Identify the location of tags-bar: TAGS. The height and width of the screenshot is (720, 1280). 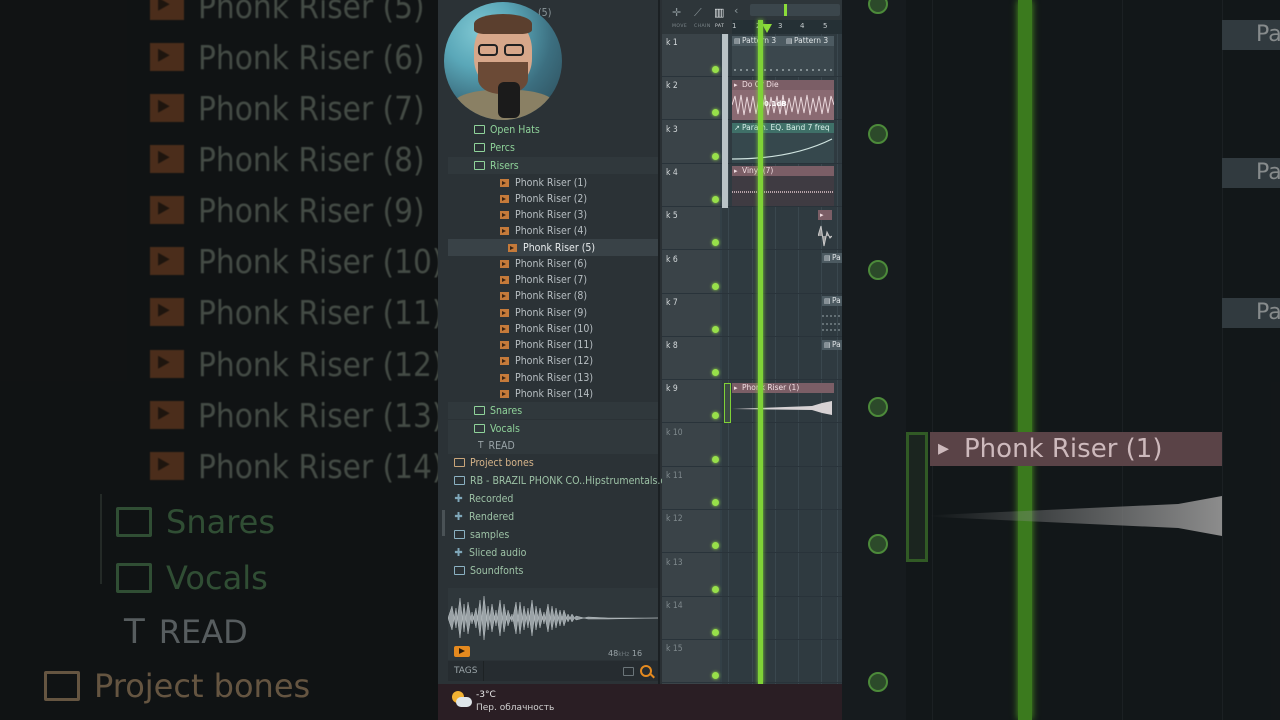
(553, 671).